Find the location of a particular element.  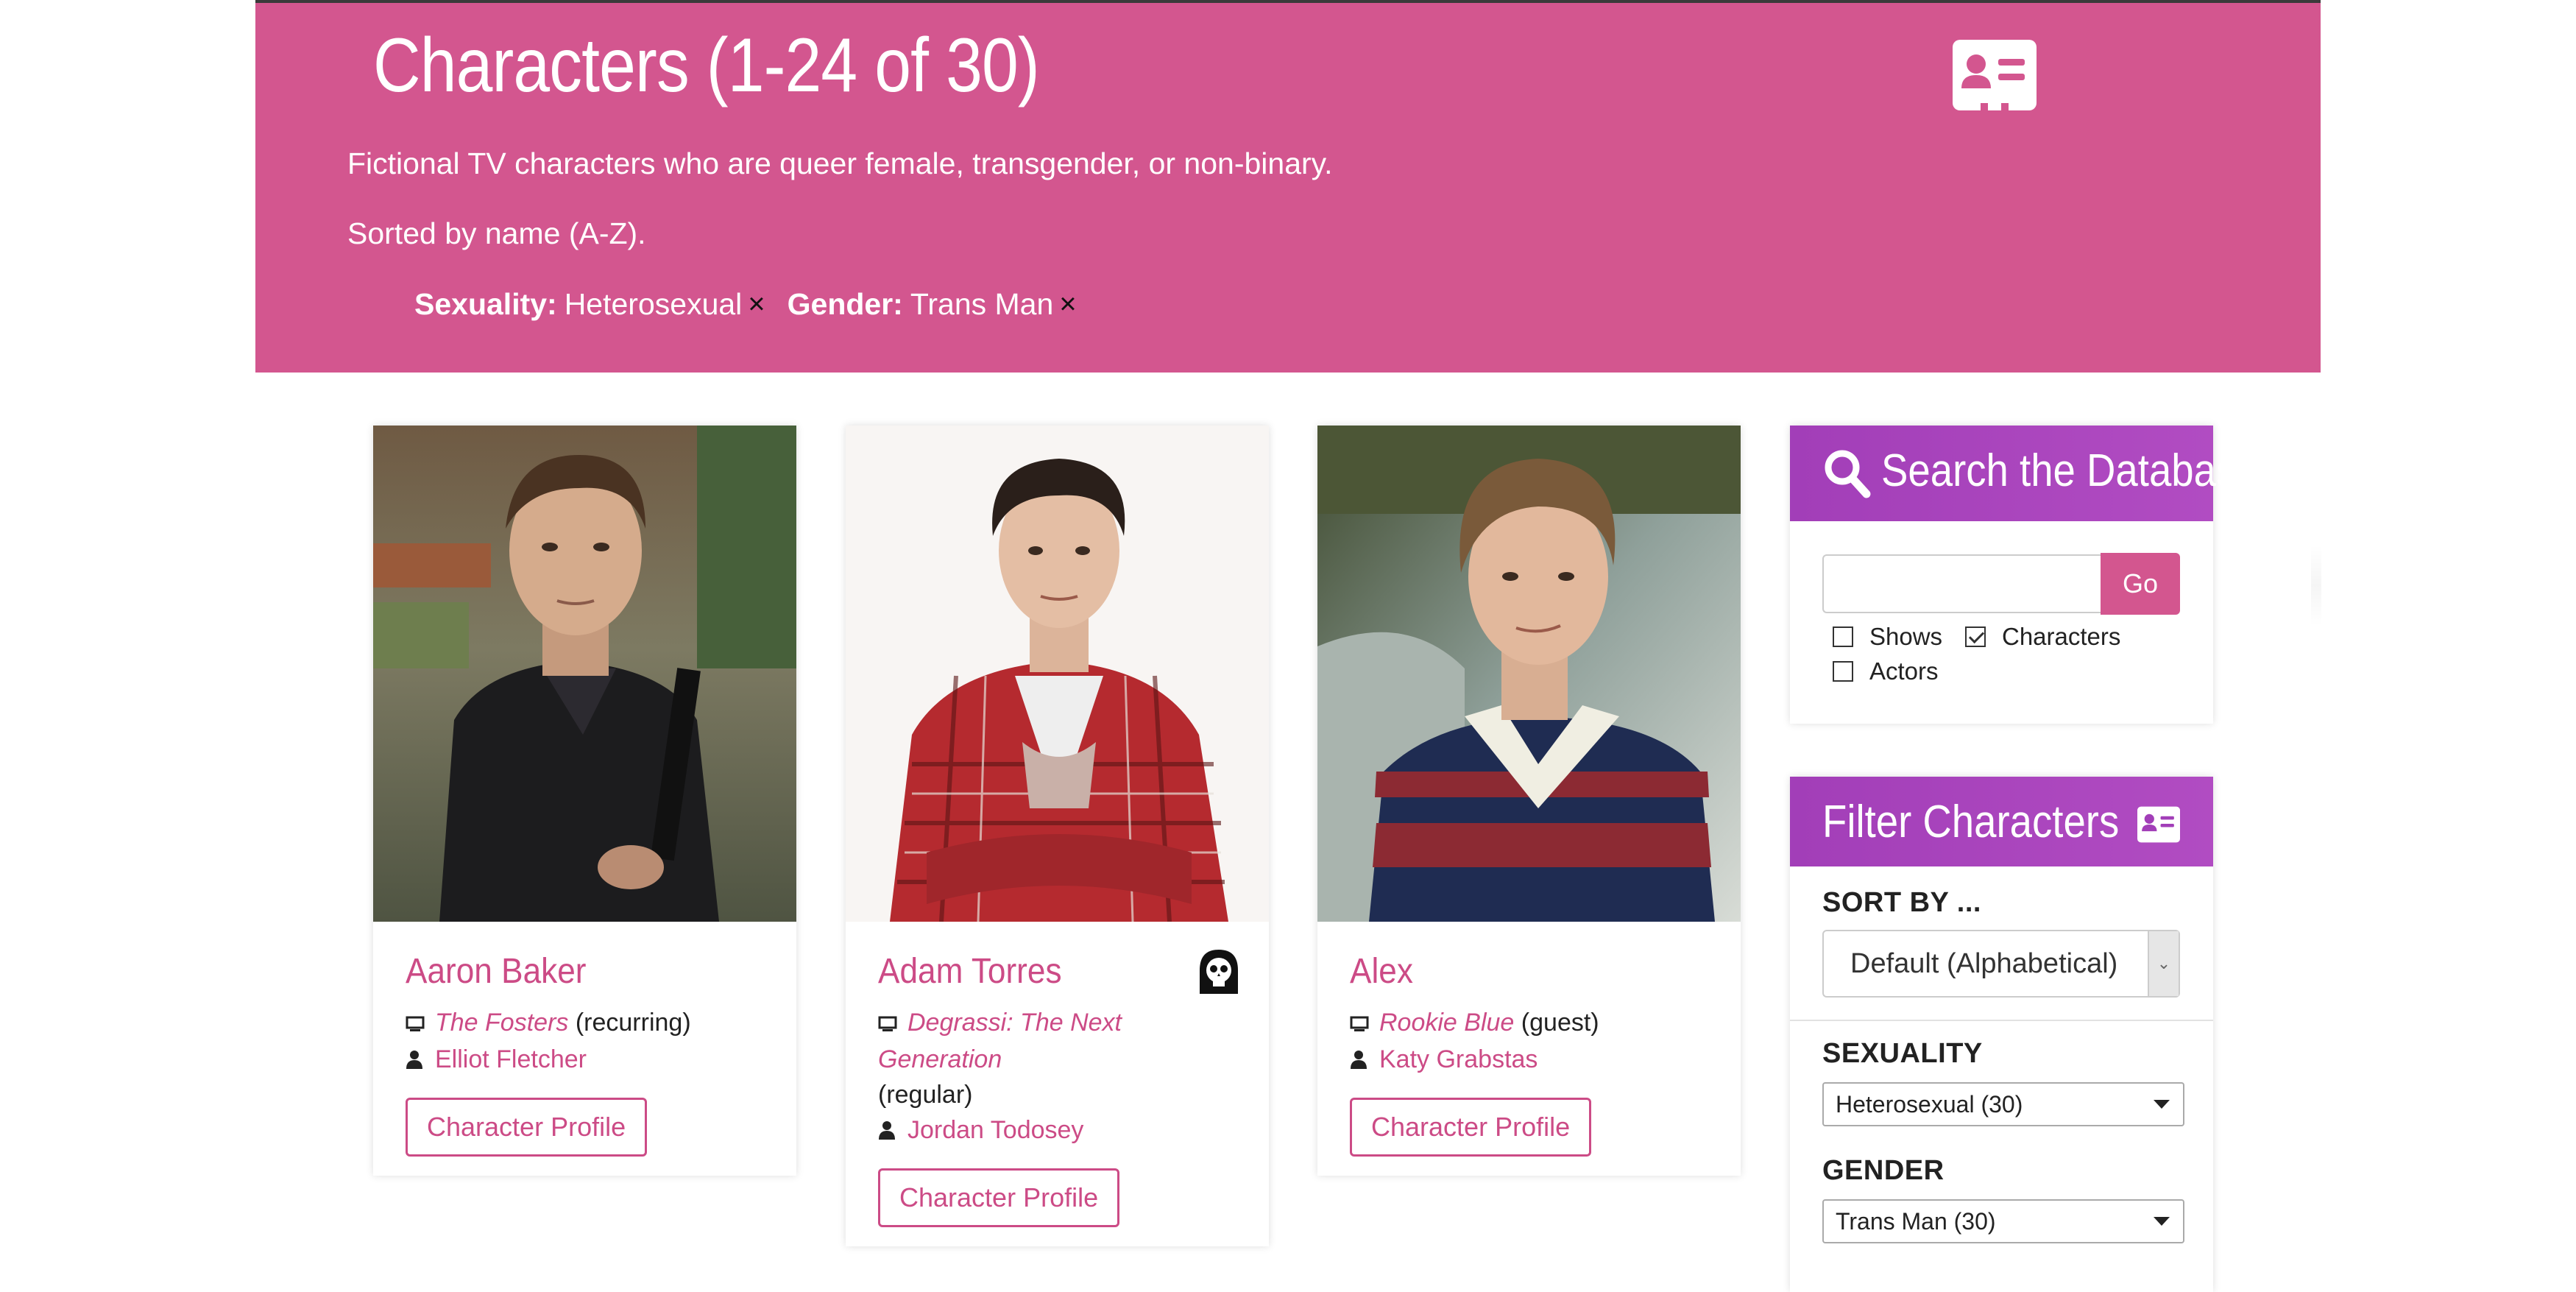

sexuality-label: SEXUALITY is located at coordinates (1902, 1053).